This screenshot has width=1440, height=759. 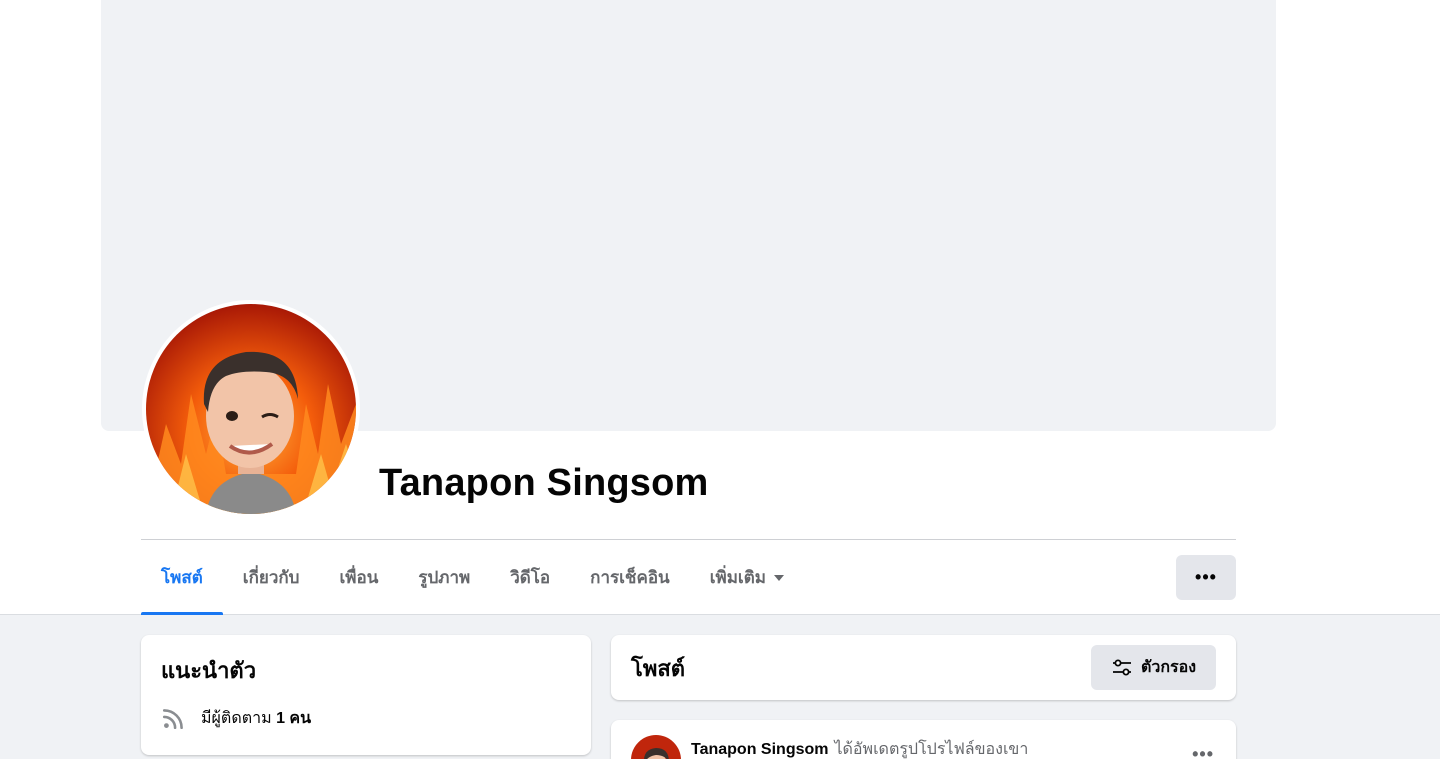 I want to click on followers-prefix: มีผู้ติดตาม, so click(x=236, y=718).